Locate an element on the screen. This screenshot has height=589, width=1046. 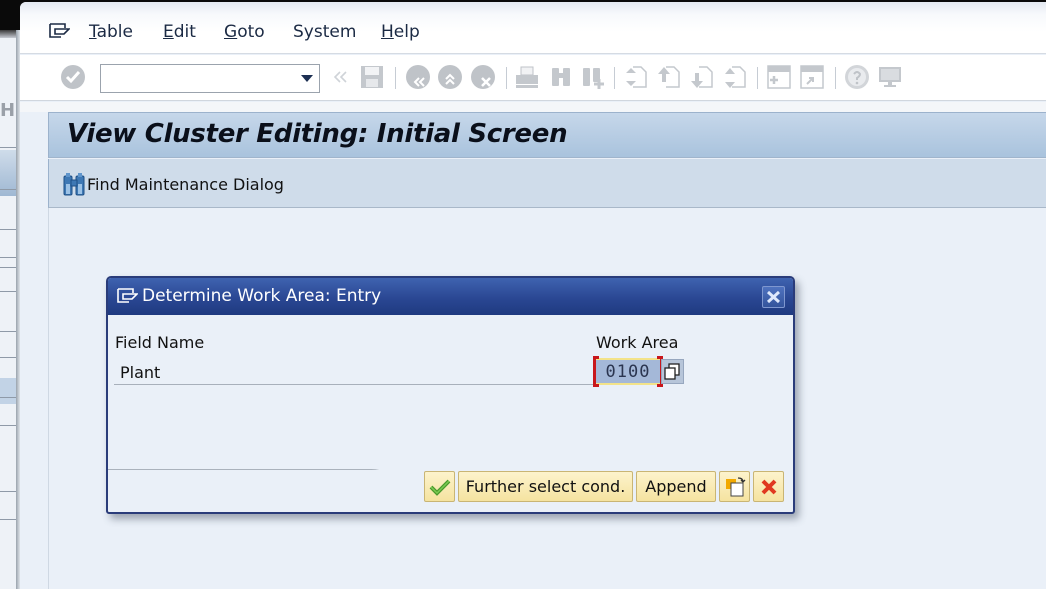
command-input is located at coordinates (193, 78).